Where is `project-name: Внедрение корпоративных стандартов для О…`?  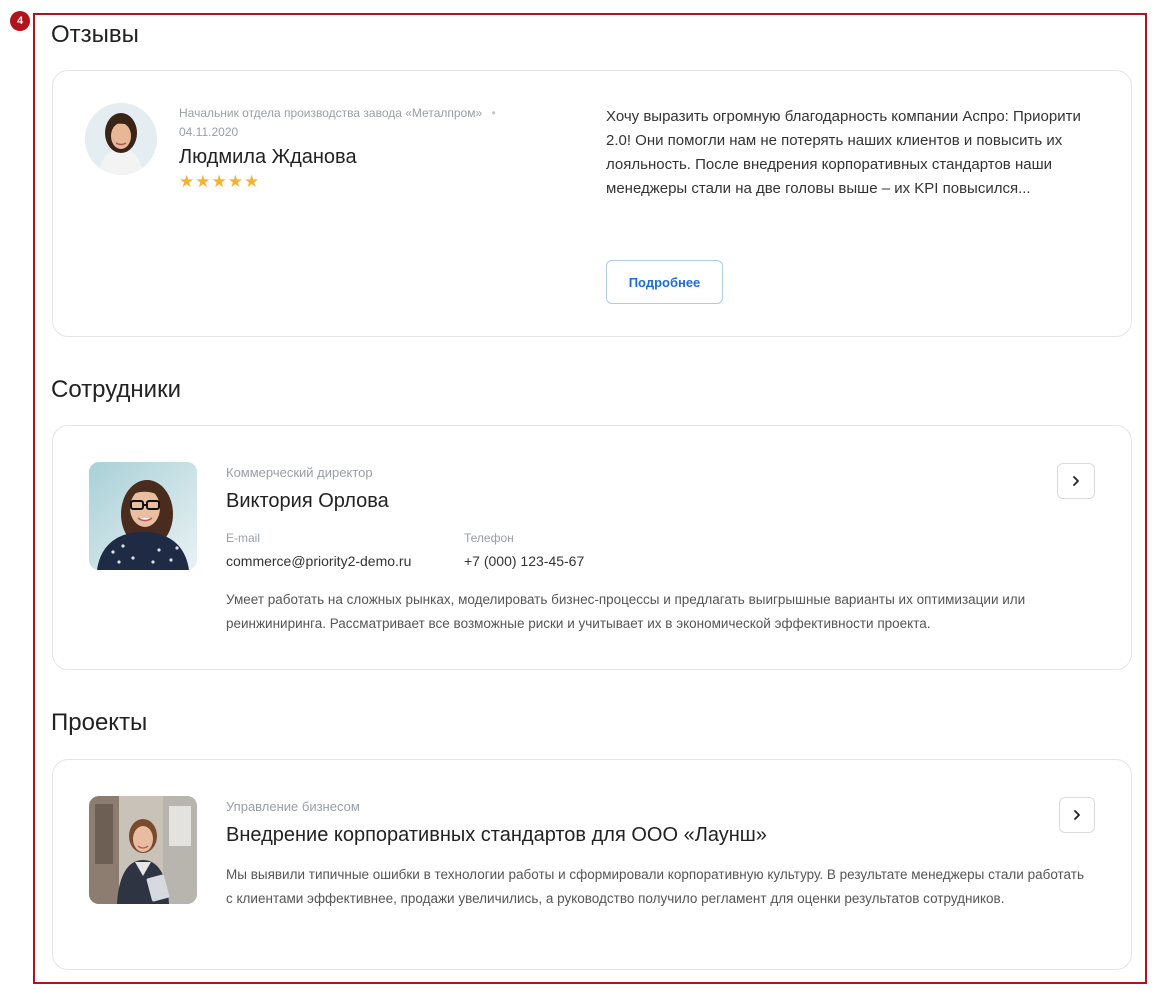
project-name: Внедрение корпоративных стандартов для О… is located at coordinates (496, 835).